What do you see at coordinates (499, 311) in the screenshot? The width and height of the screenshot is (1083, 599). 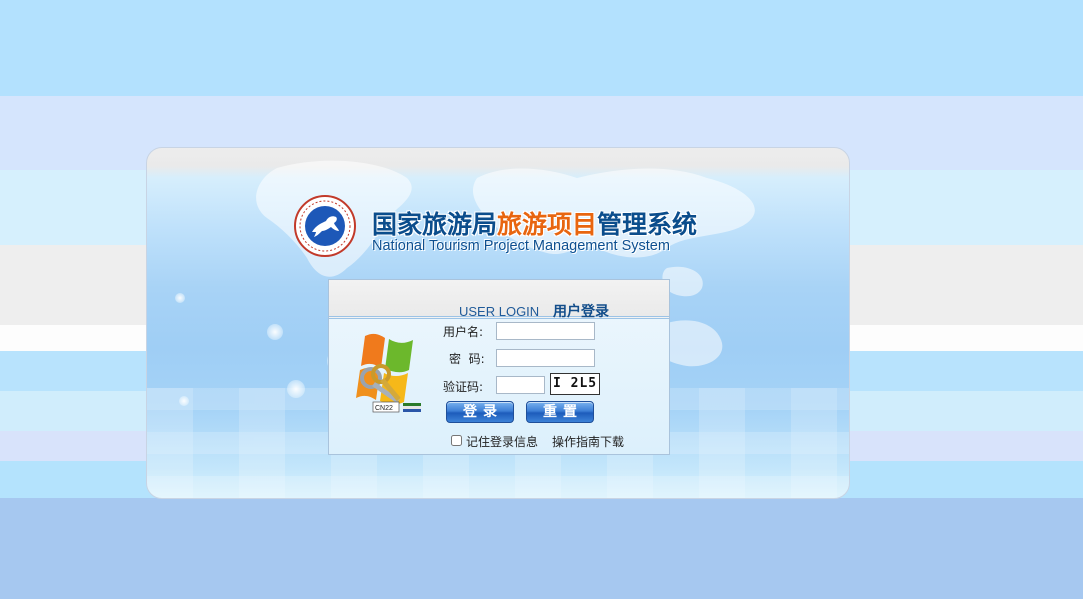 I see `login-heading-en: USER LOGIN` at bounding box center [499, 311].